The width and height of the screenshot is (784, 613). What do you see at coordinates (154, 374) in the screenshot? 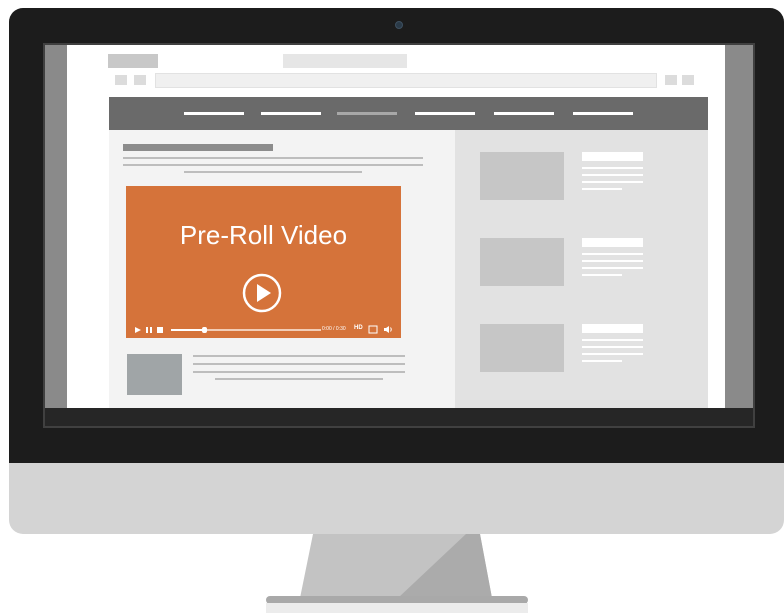
I see `article-thumbnail` at bounding box center [154, 374].